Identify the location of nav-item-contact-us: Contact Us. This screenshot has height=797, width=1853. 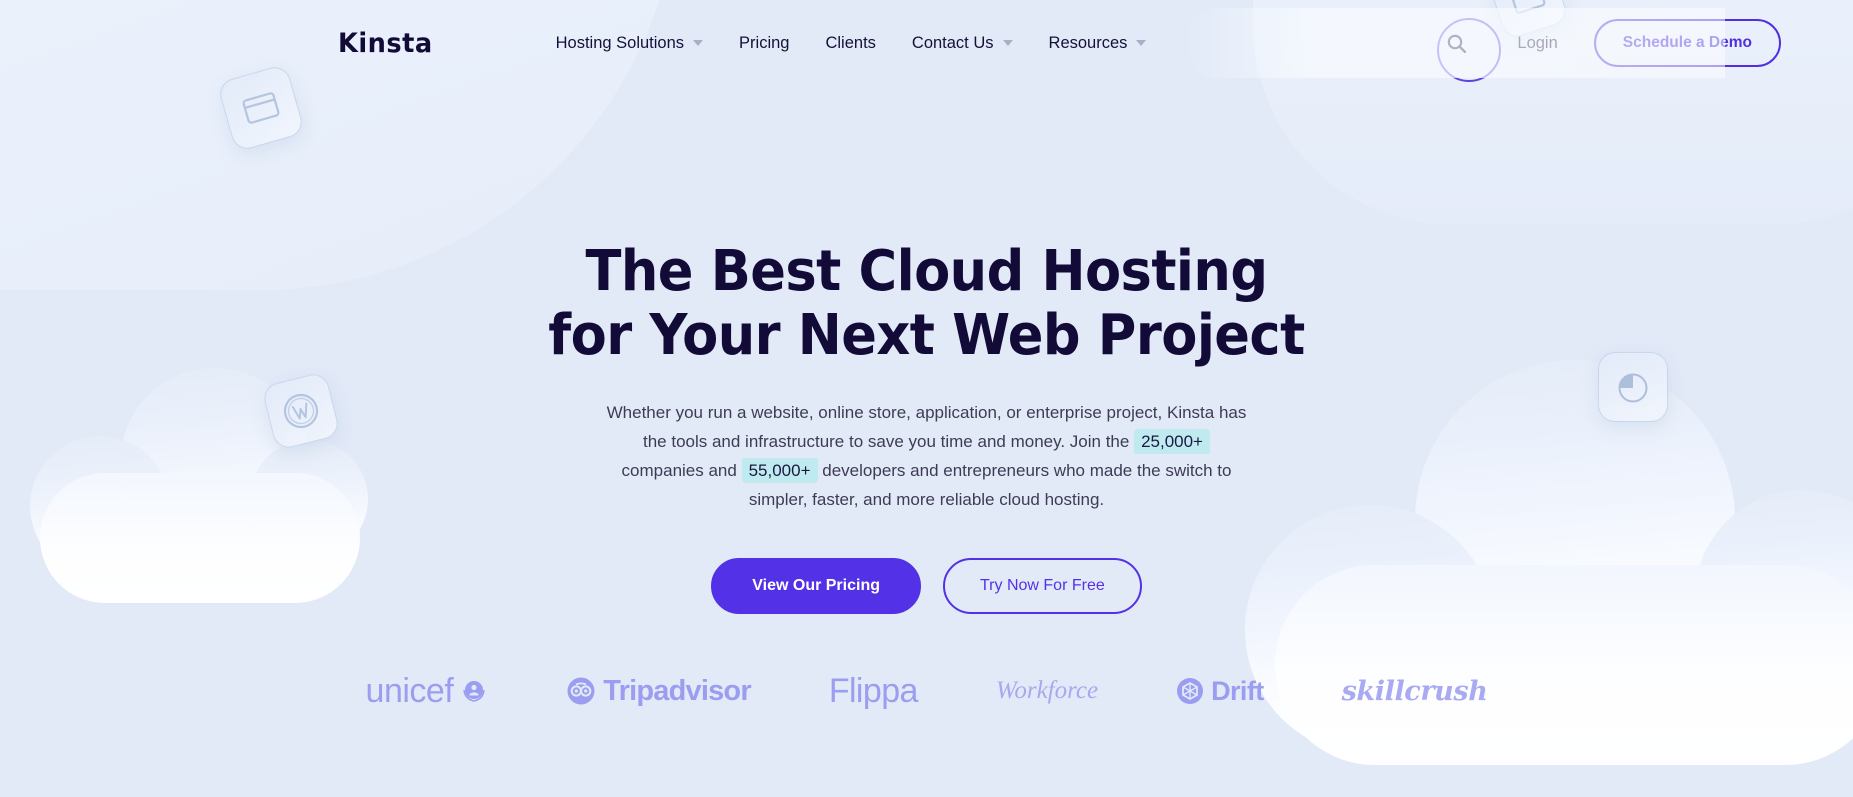
(962, 43).